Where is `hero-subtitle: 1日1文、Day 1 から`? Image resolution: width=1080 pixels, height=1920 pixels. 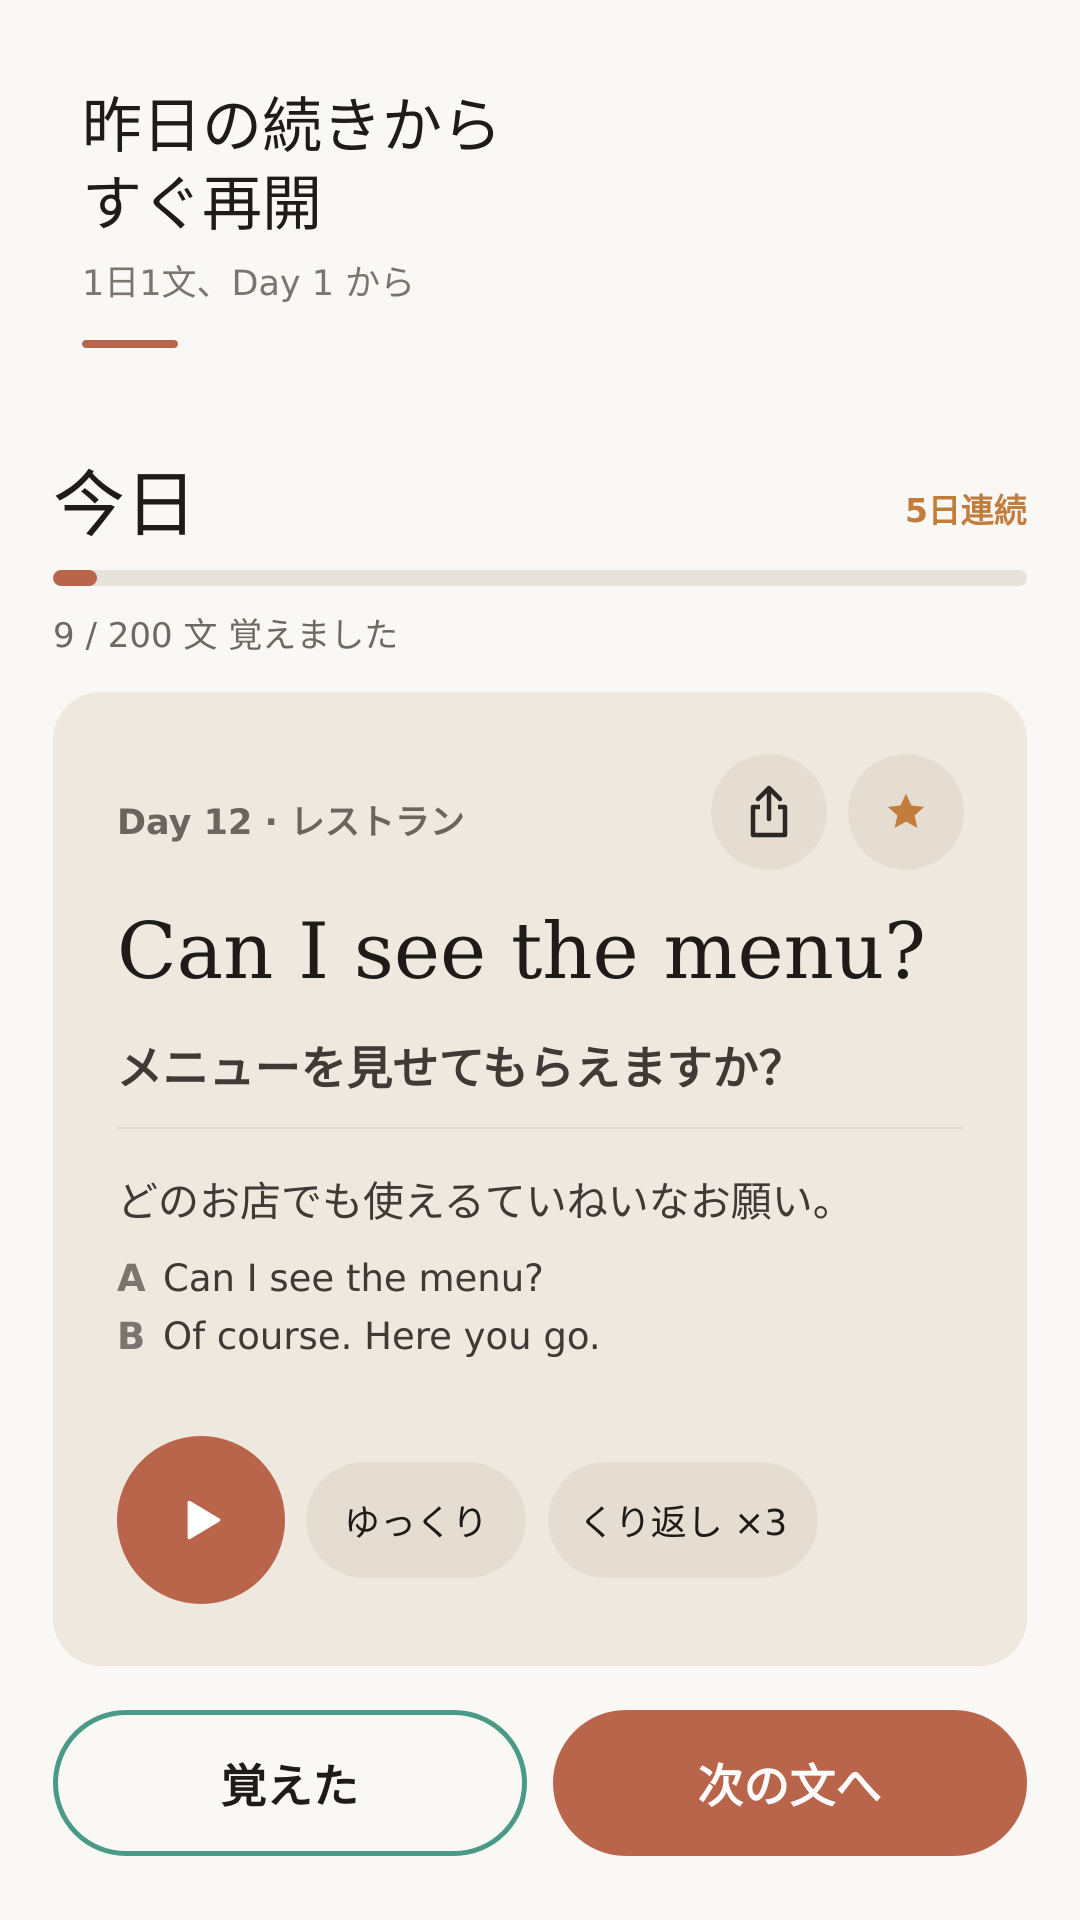
hero-subtitle: 1日1文、Day 1 から is located at coordinates (249, 284).